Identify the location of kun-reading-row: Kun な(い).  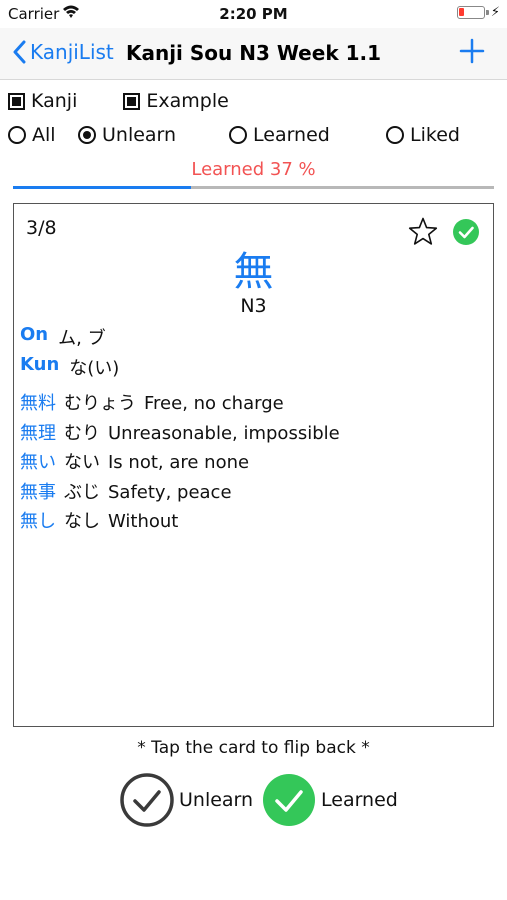
(69, 367).